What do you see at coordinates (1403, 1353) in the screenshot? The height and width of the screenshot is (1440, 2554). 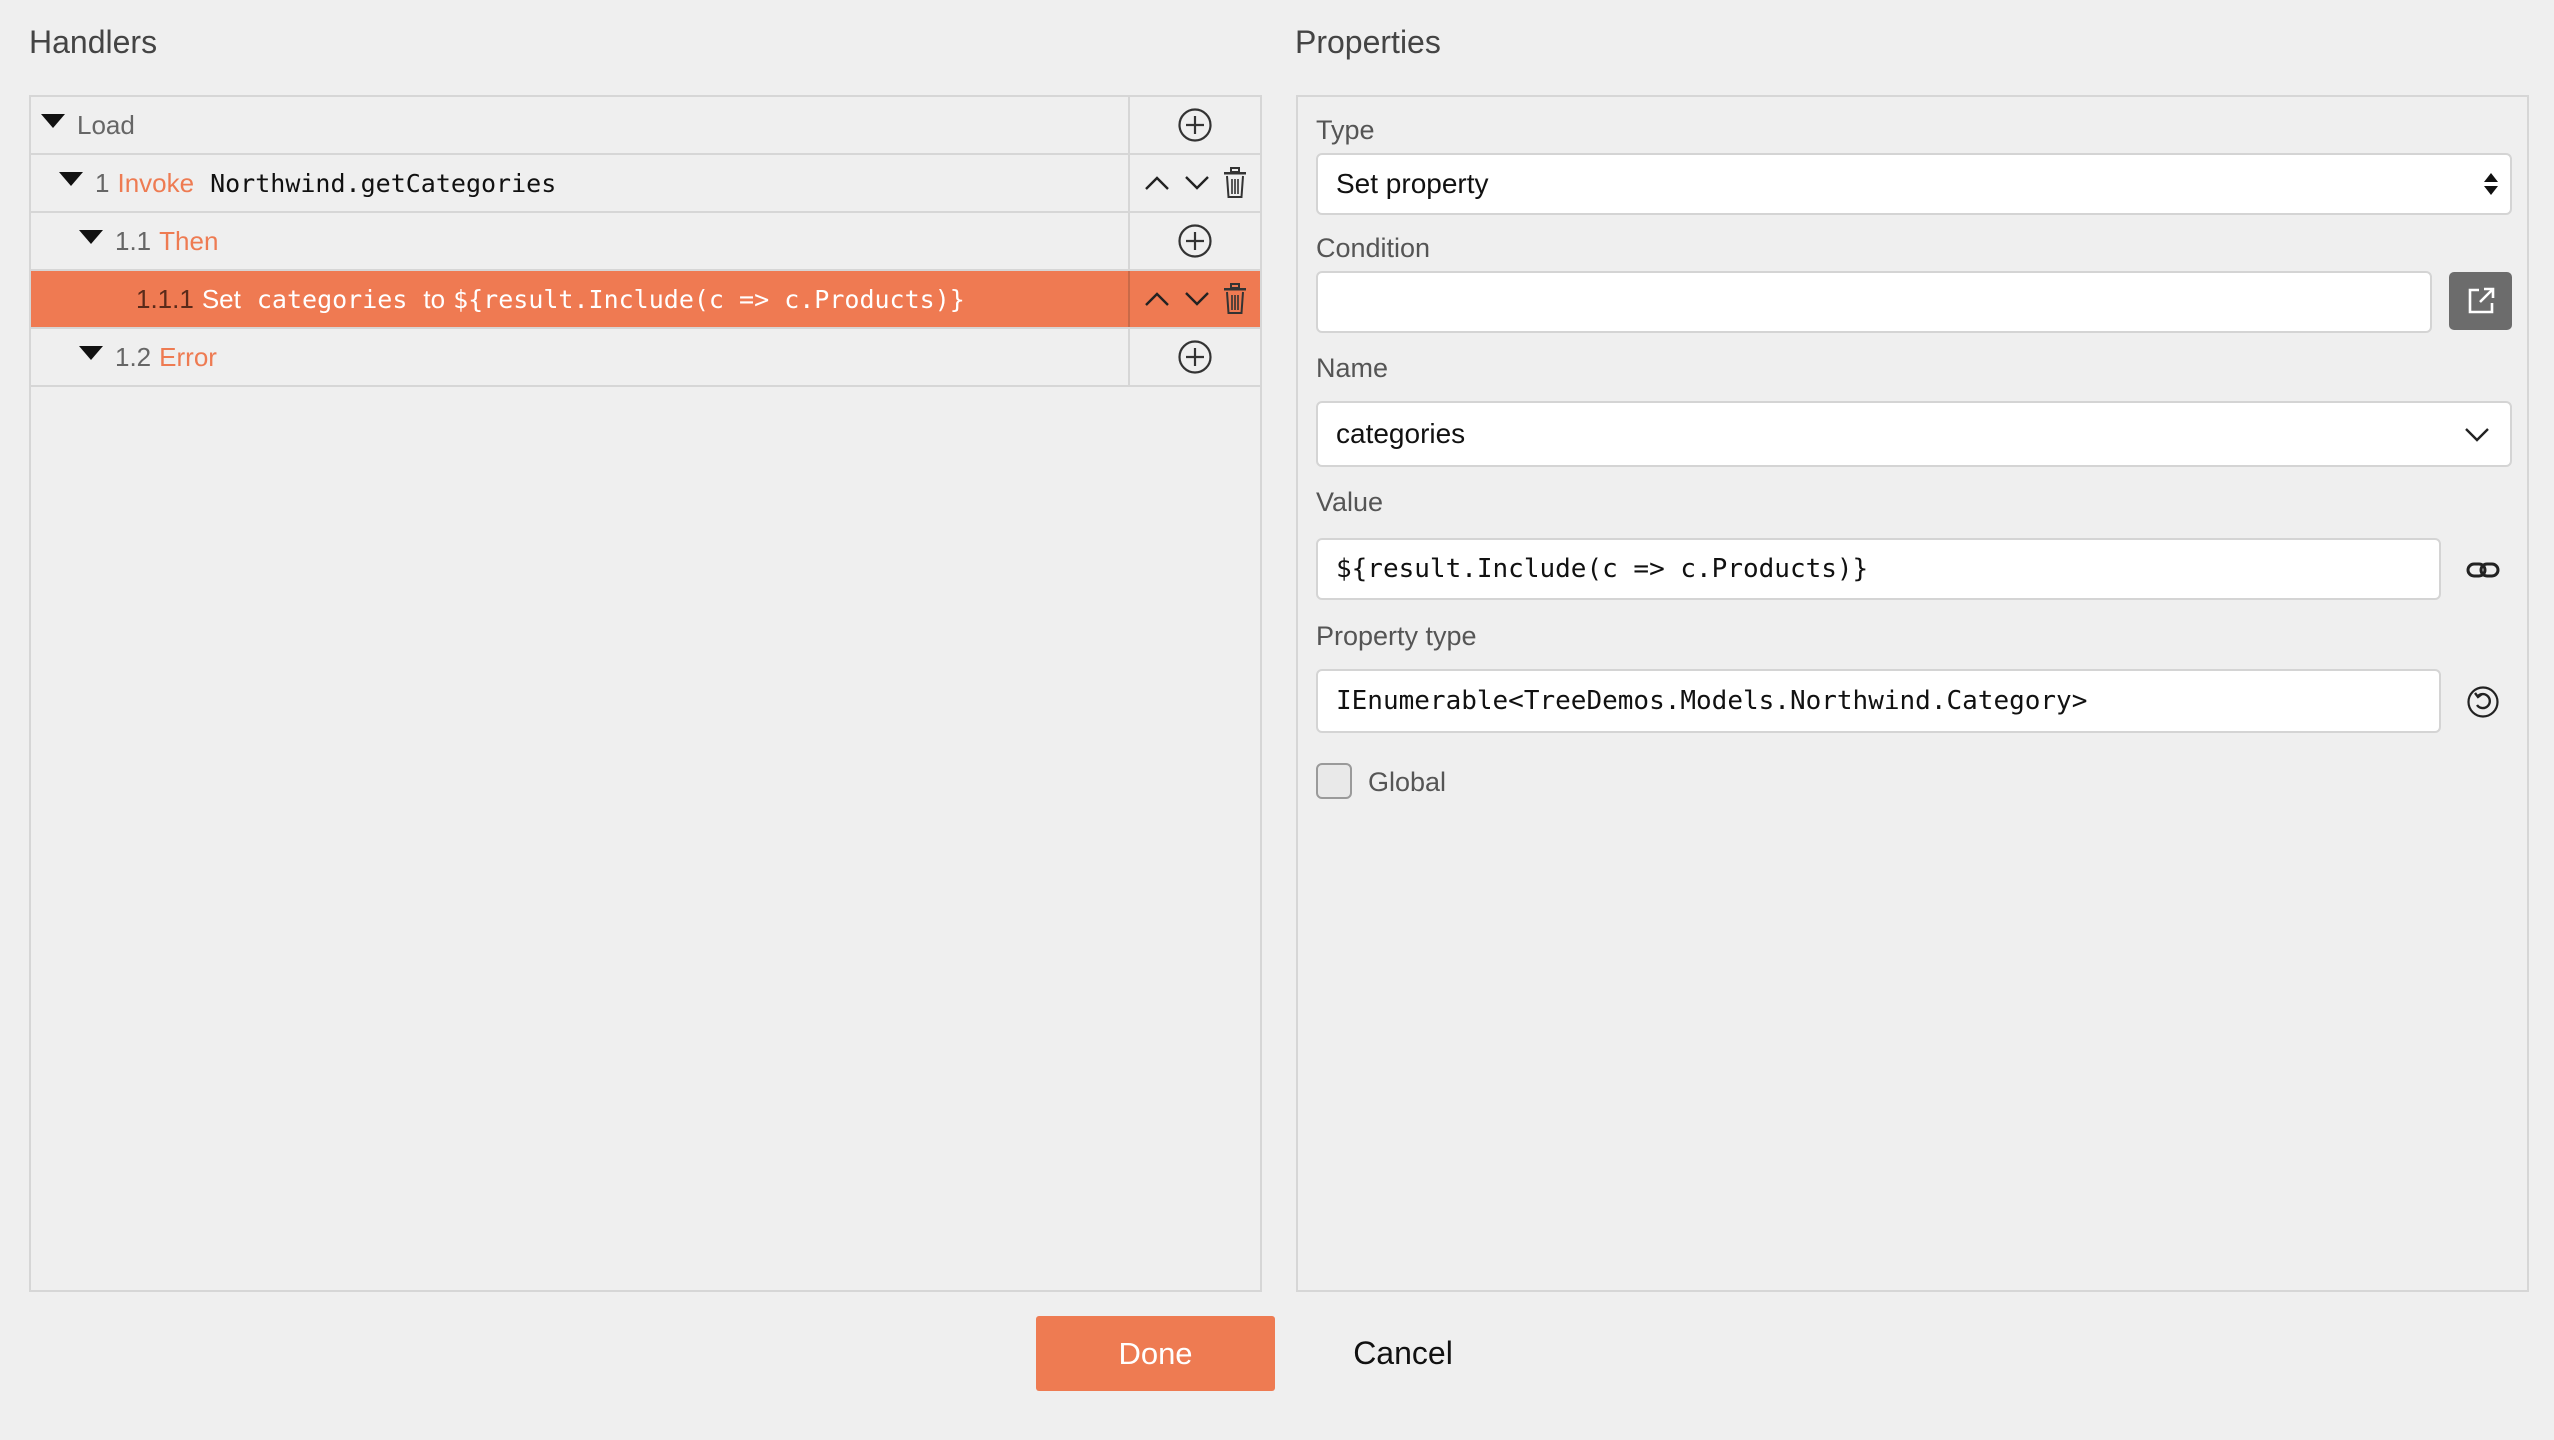 I see `cancel-button: Cancel` at bounding box center [1403, 1353].